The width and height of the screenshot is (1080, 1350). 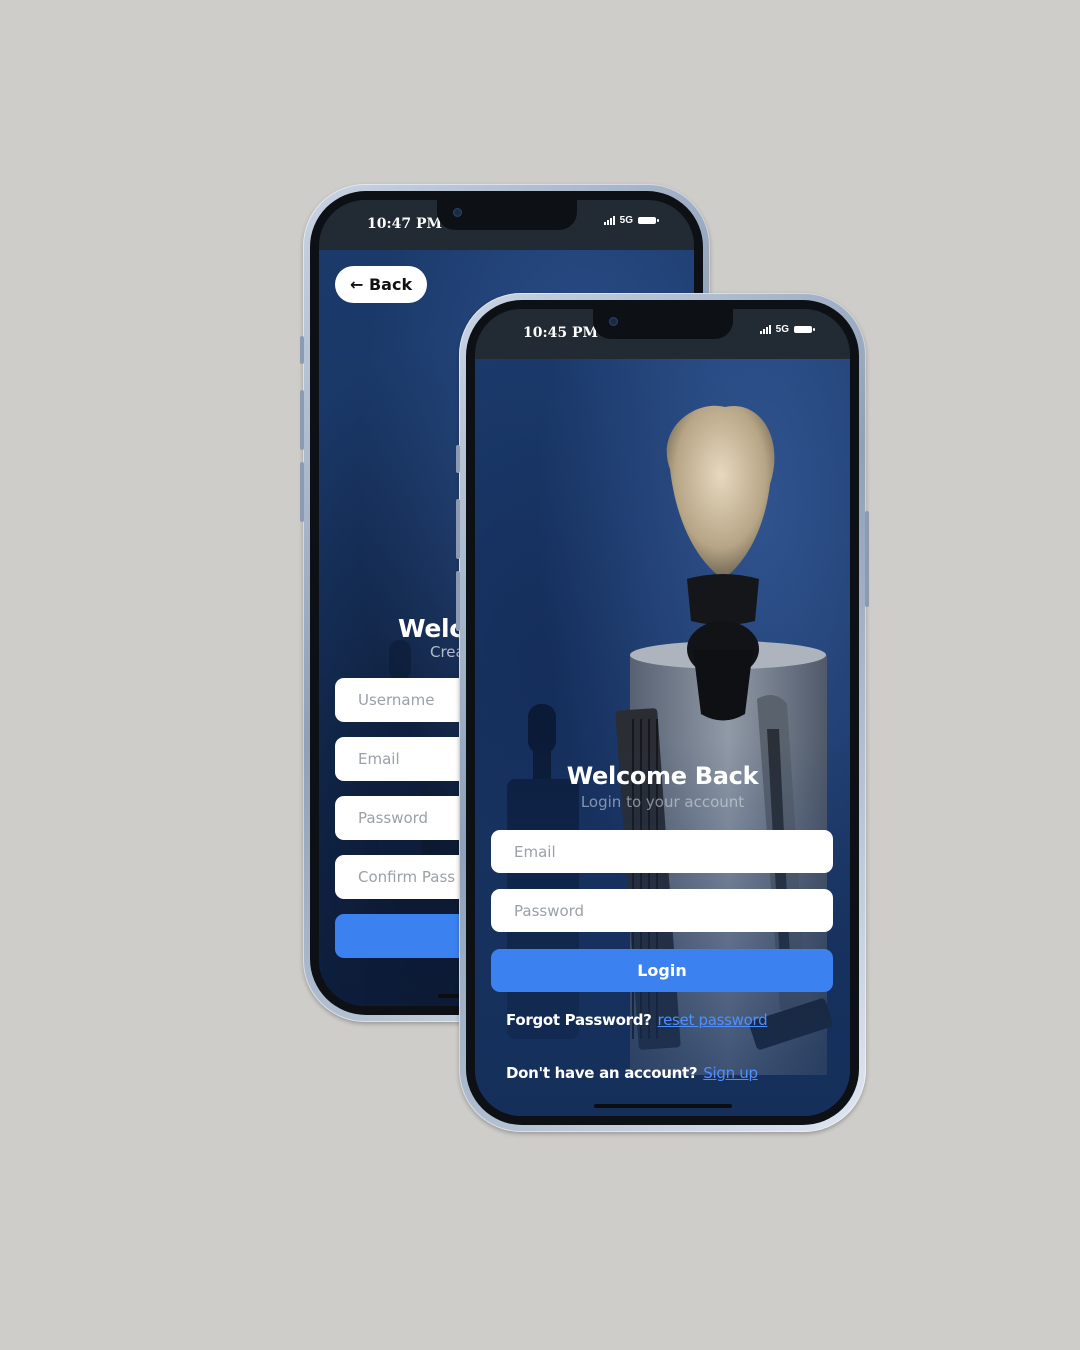 What do you see at coordinates (381, 284) in the screenshot?
I see `back-button: ← Back` at bounding box center [381, 284].